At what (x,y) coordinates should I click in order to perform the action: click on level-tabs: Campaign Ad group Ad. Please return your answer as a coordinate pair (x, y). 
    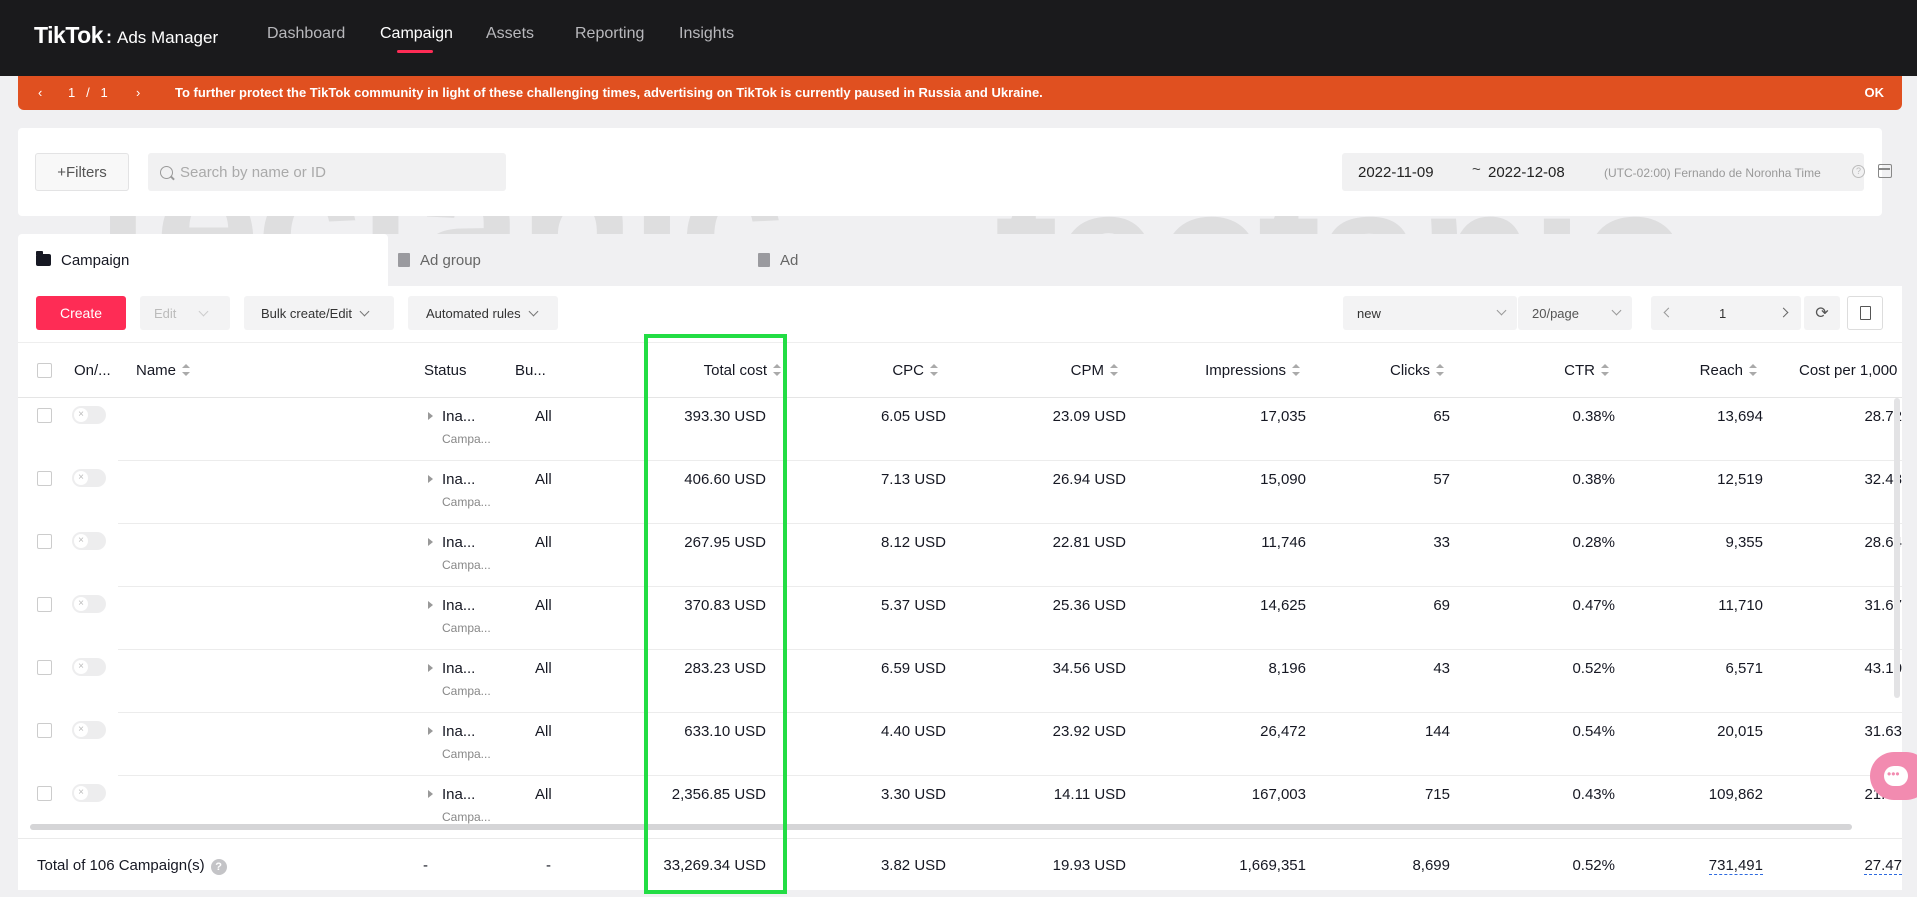
    Looking at the image, I should click on (950, 260).